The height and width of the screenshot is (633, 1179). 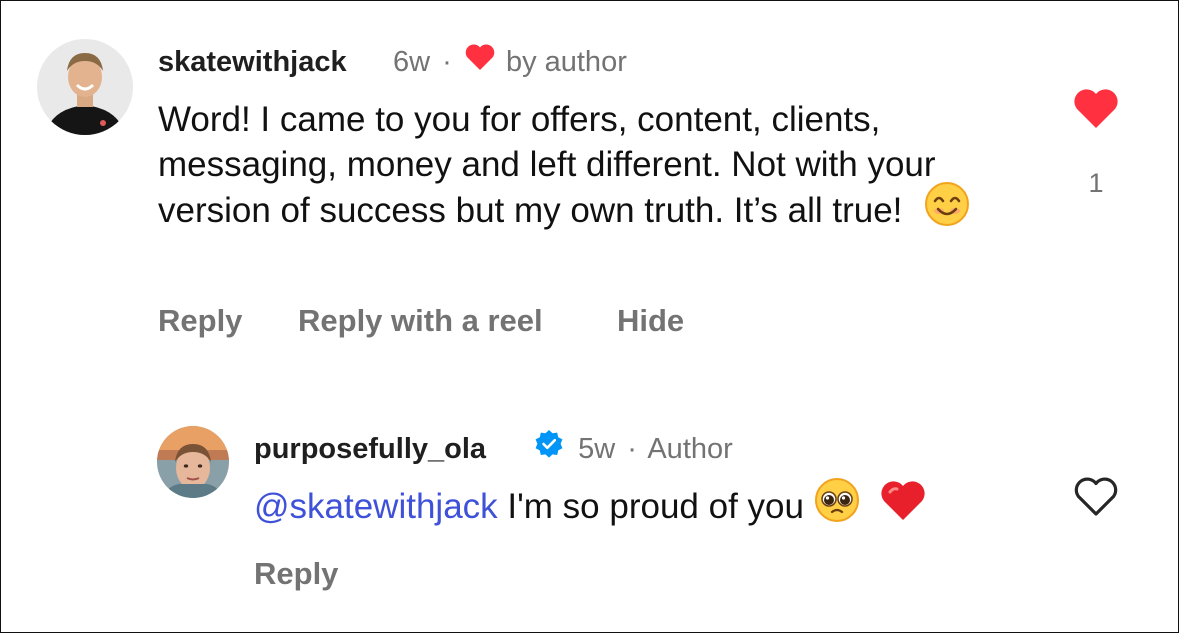 I want to click on mention-link: @skatewithjack, so click(x=376, y=506).